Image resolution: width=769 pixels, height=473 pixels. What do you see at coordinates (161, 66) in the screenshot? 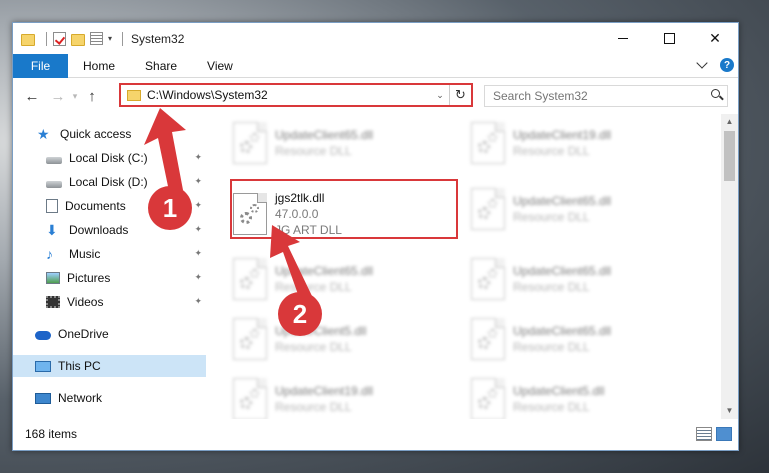
I see `tab-share: Share` at bounding box center [161, 66].